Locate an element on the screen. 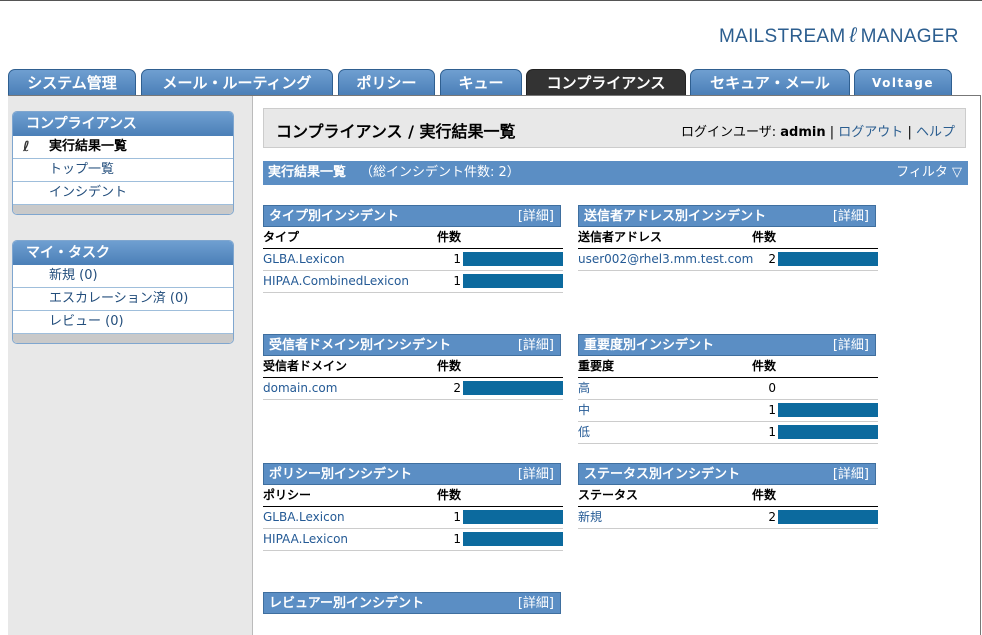  panel-title: ポリシー別インシデント is located at coordinates (341, 474).